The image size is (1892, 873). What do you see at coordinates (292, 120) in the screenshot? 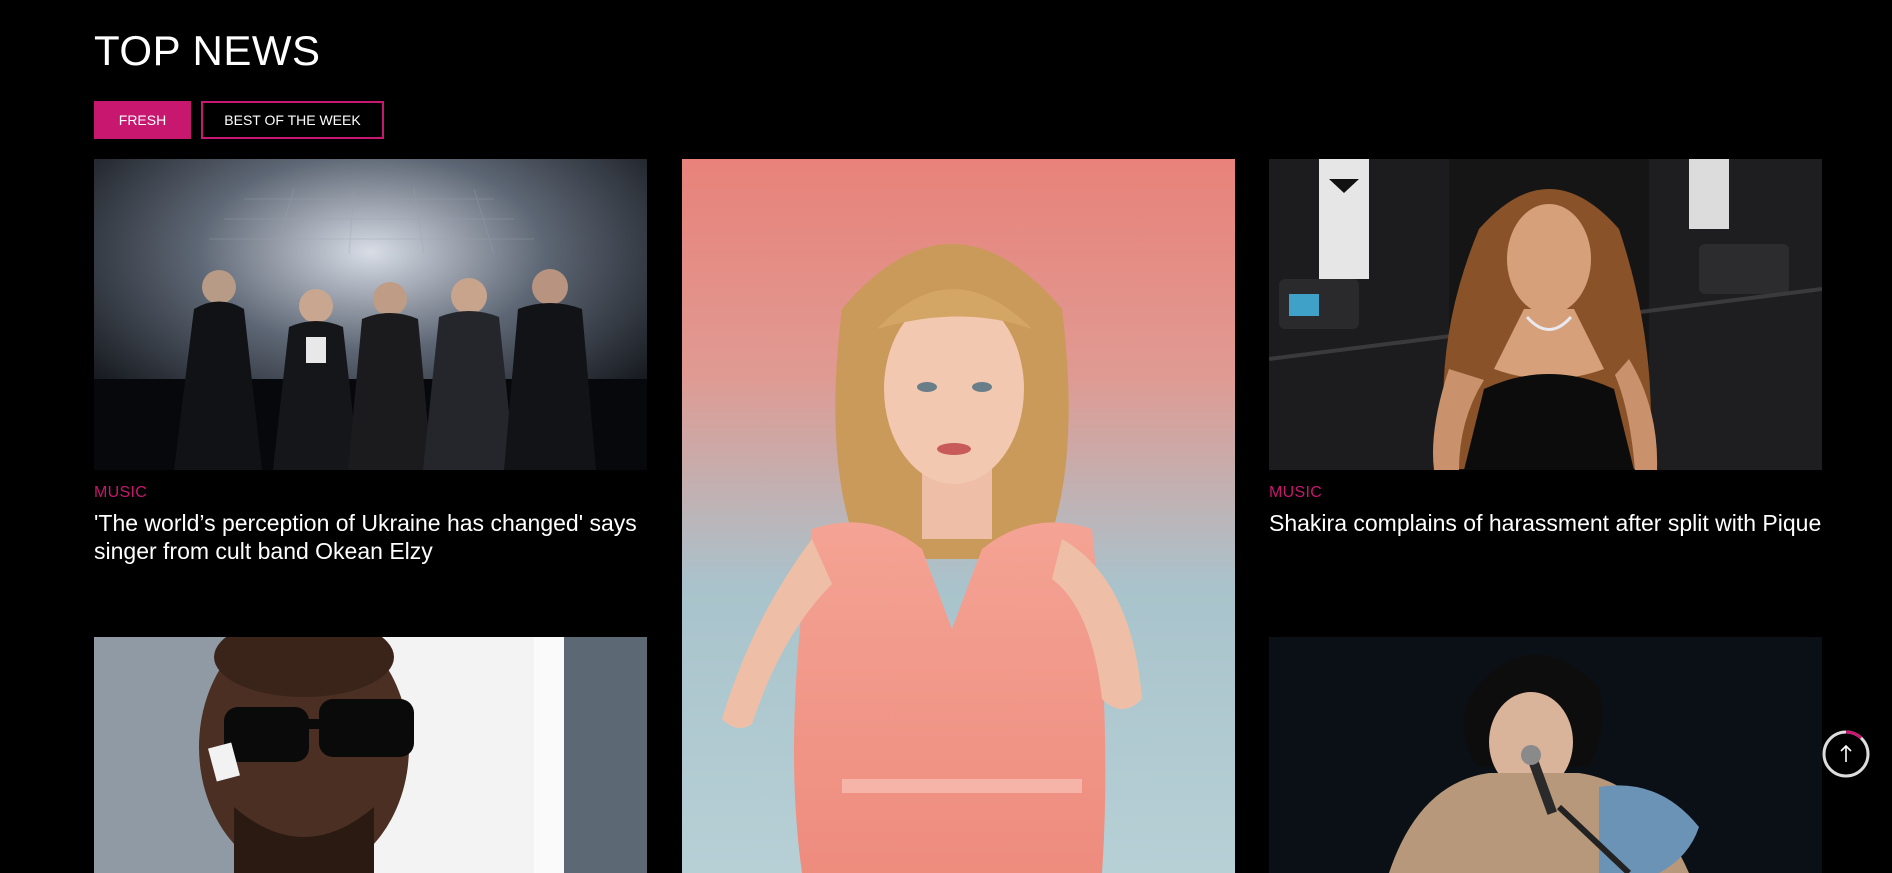
I see `tab-best-of-the-week: BEST OF THE WEEK` at bounding box center [292, 120].